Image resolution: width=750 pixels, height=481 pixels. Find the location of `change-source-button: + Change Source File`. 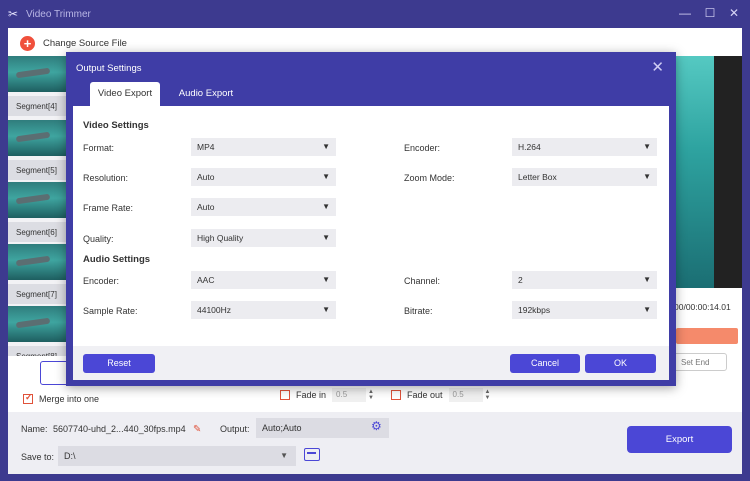

change-source-button: + Change Source File is located at coordinates (73, 43).